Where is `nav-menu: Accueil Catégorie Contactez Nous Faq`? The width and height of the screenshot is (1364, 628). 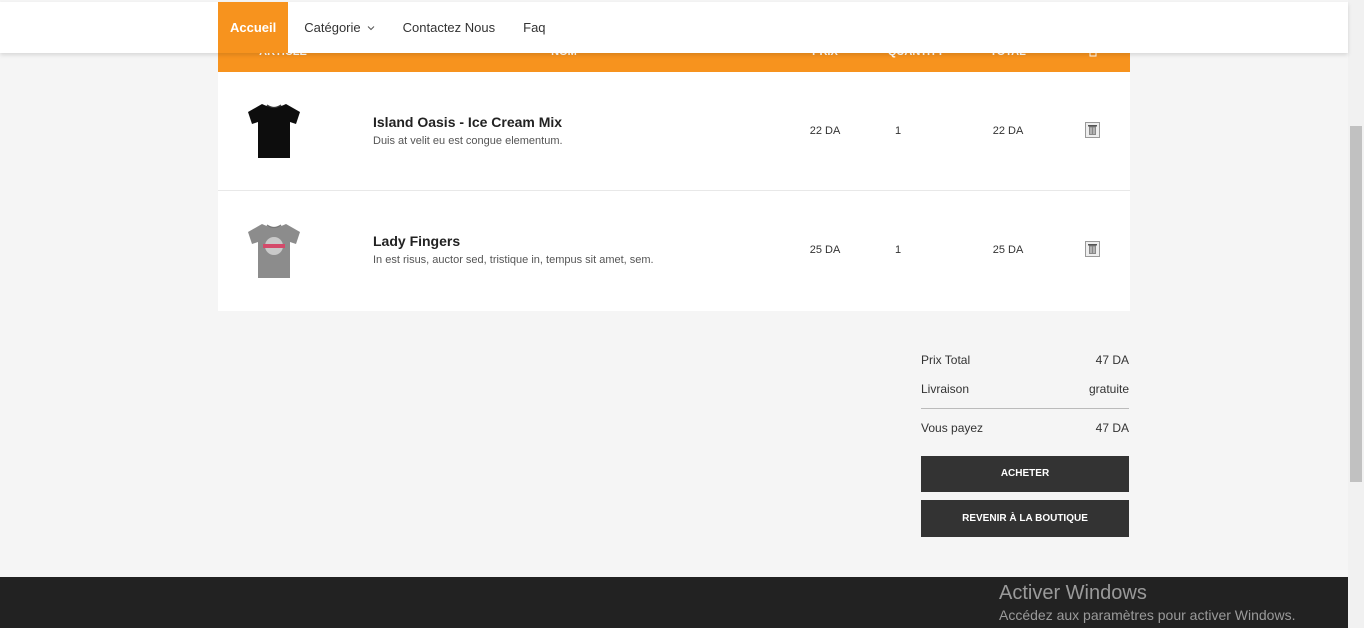
nav-menu: Accueil Catégorie Contactez Nous Faq is located at coordinates (389, 27).